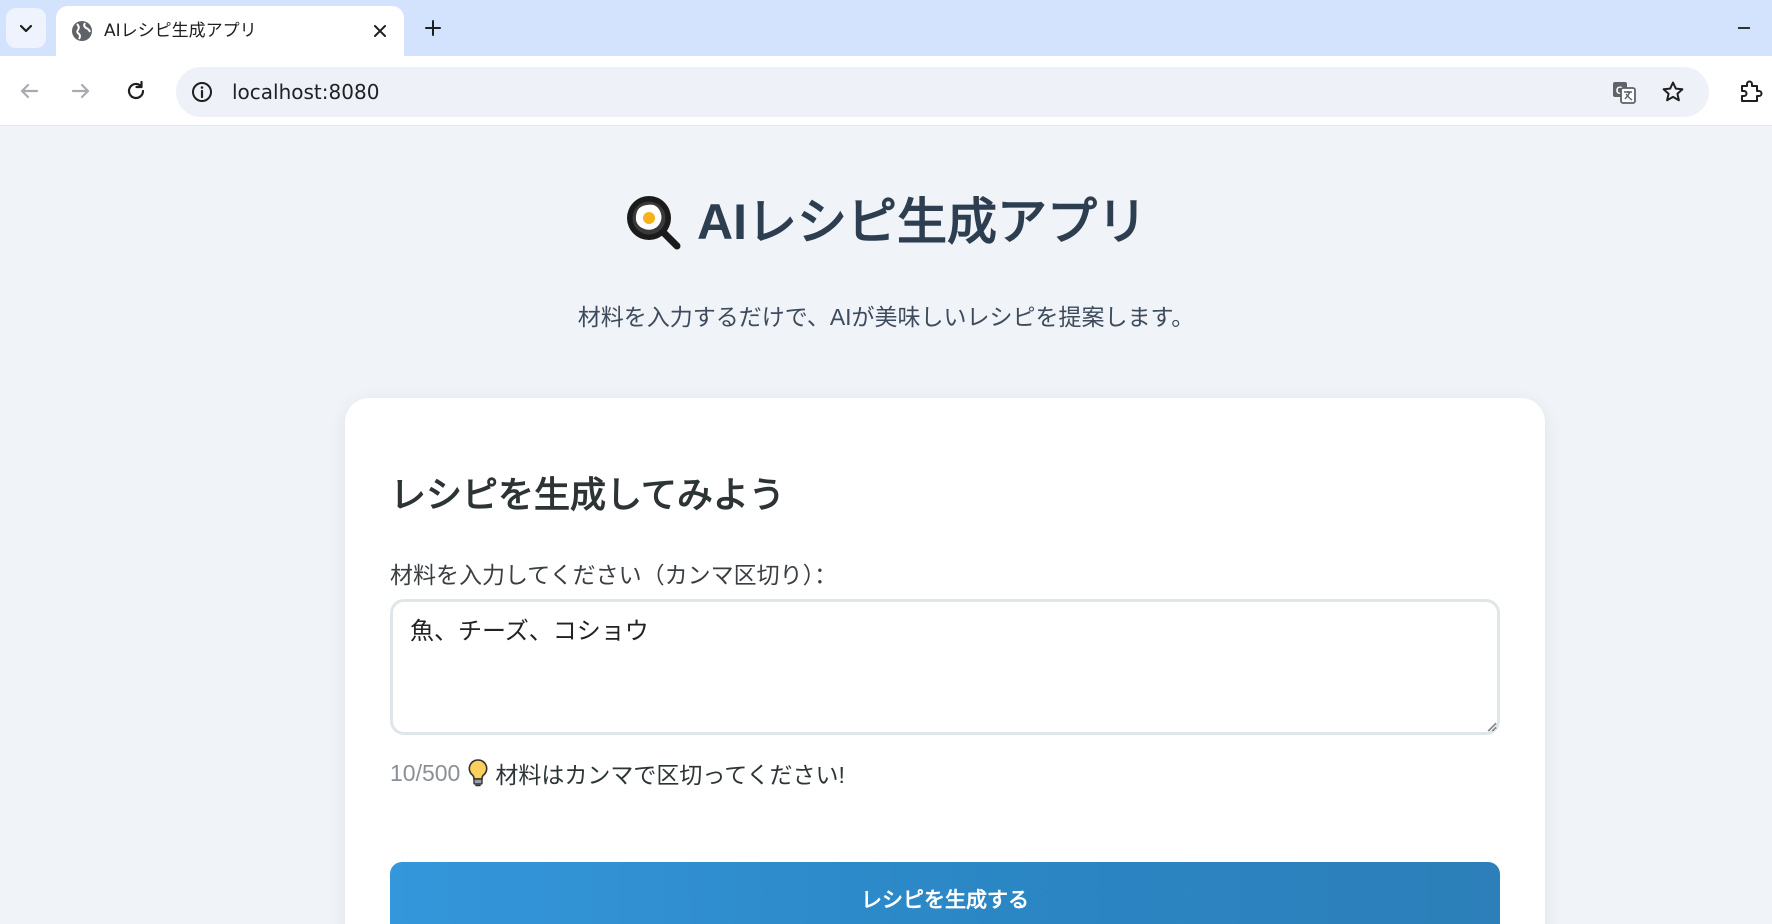  I want to click on translate-button: G, so click(1624, 92).